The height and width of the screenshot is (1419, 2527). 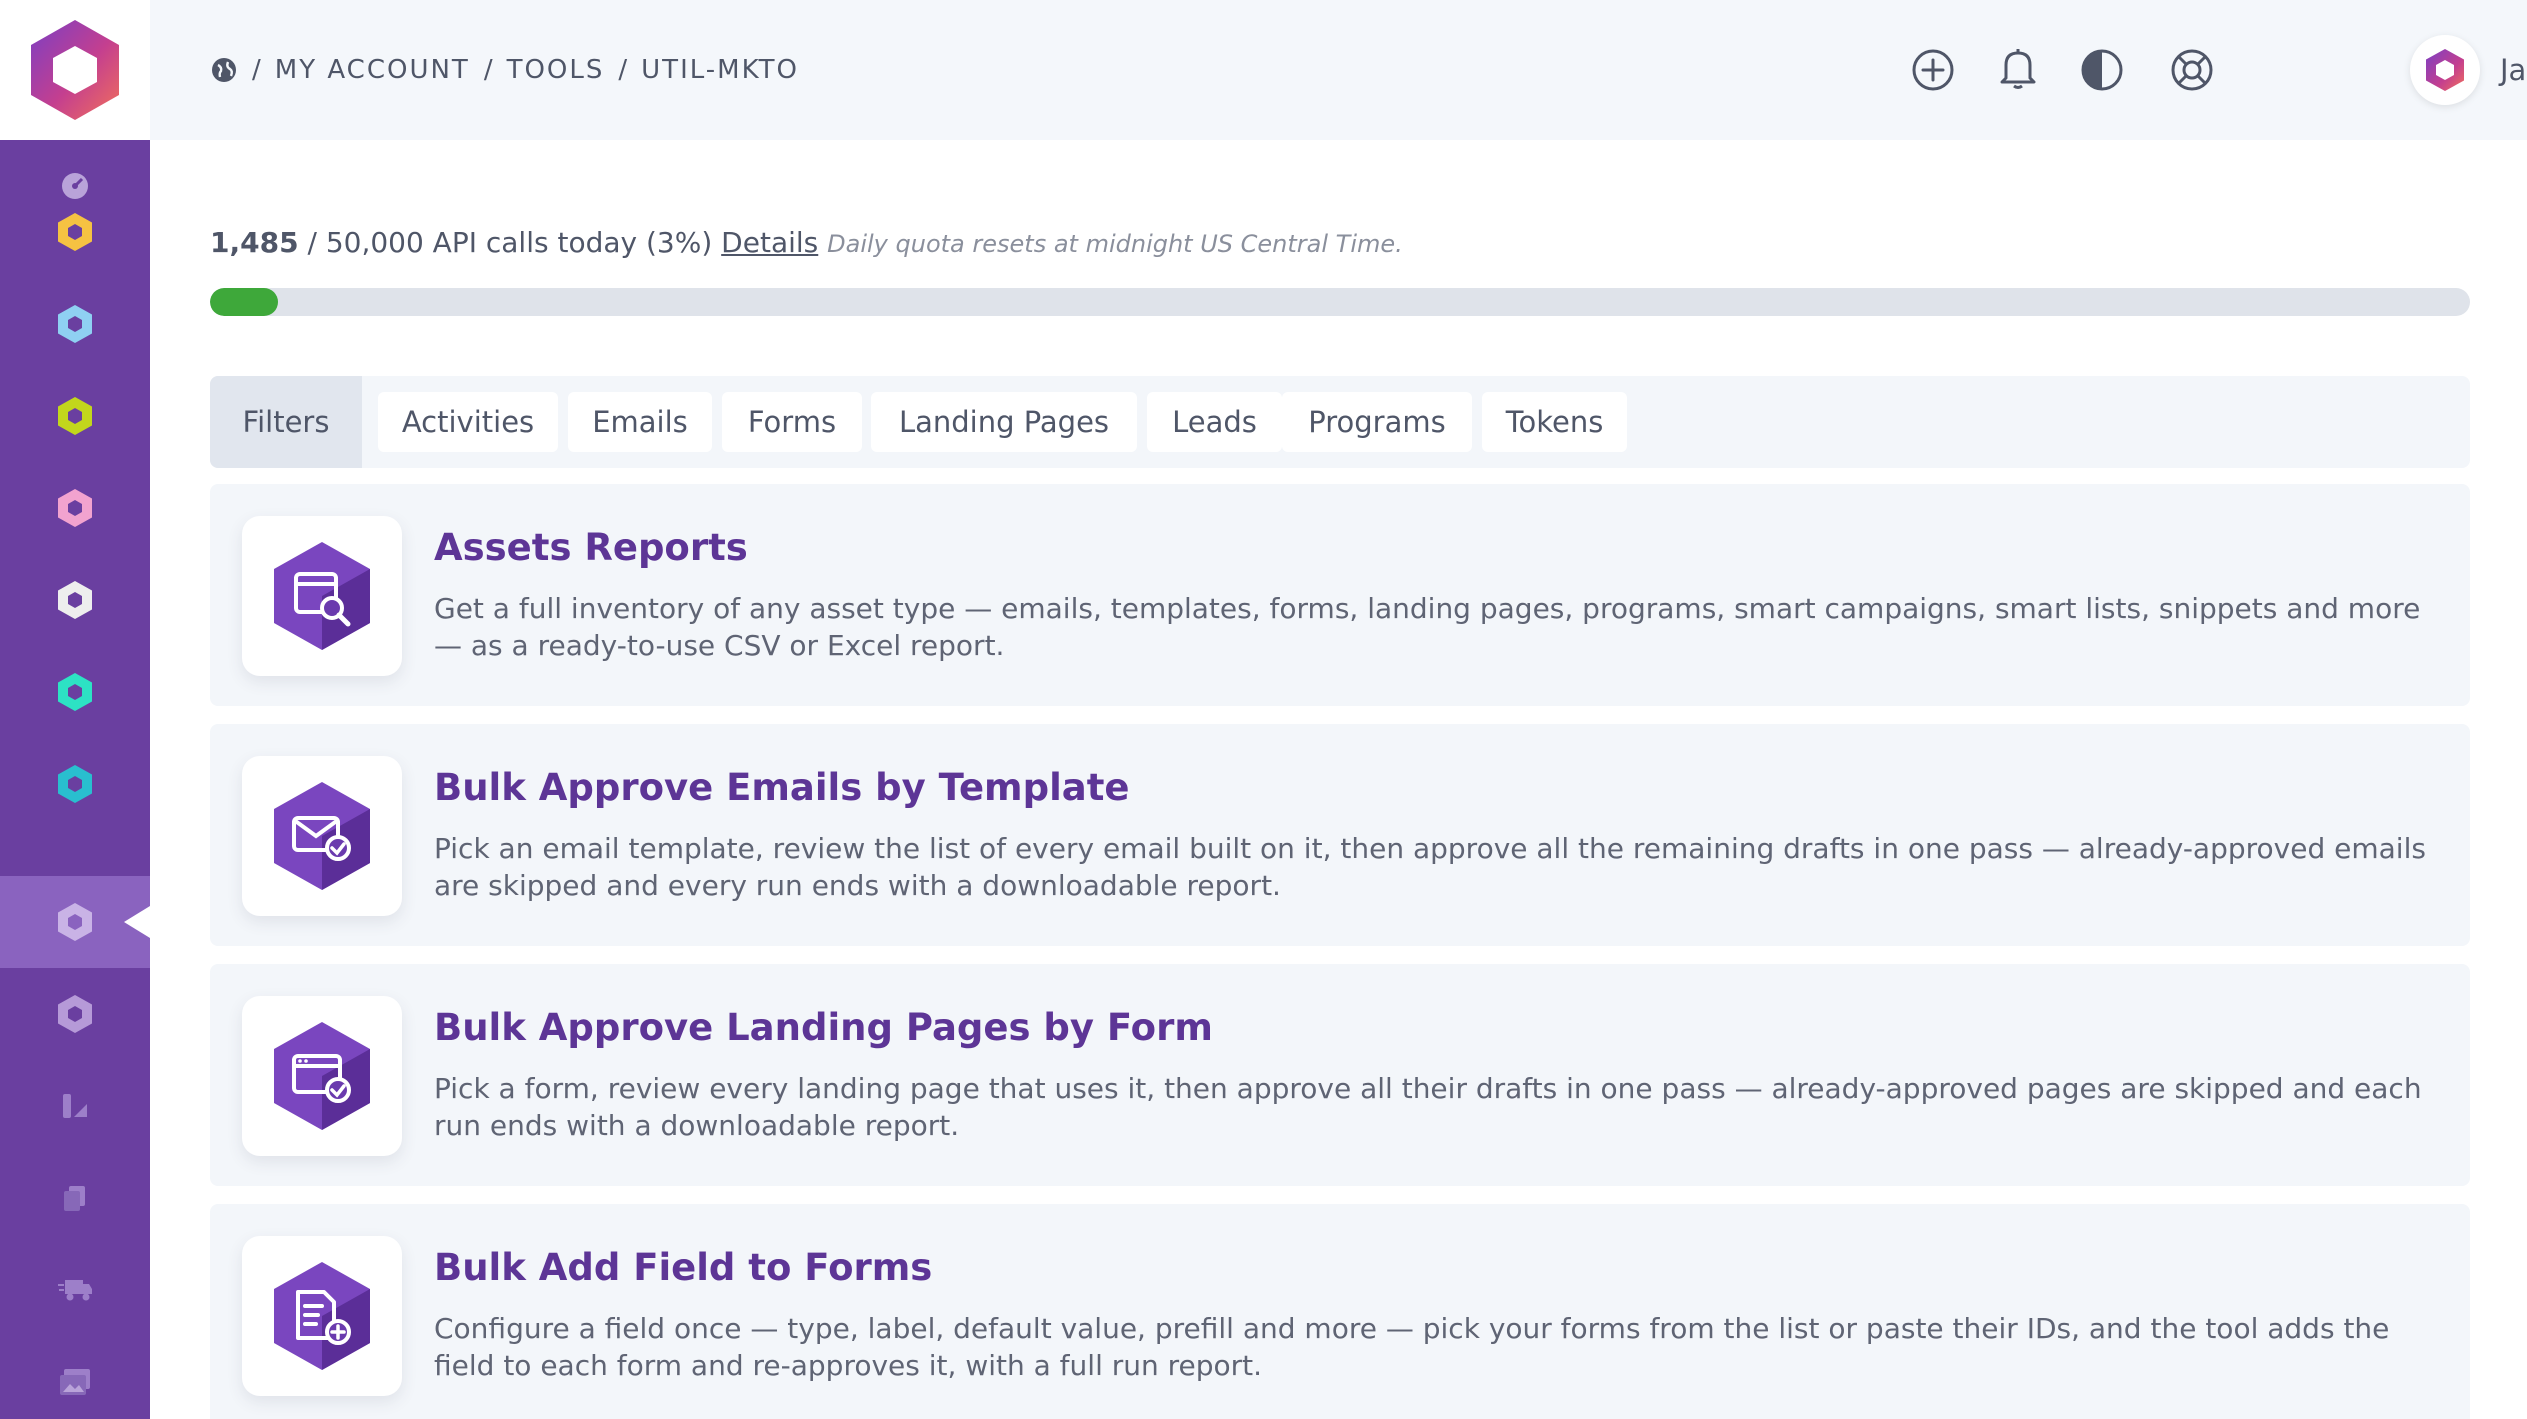 I want to click on bell-icon, so click(x=2018, y=69).